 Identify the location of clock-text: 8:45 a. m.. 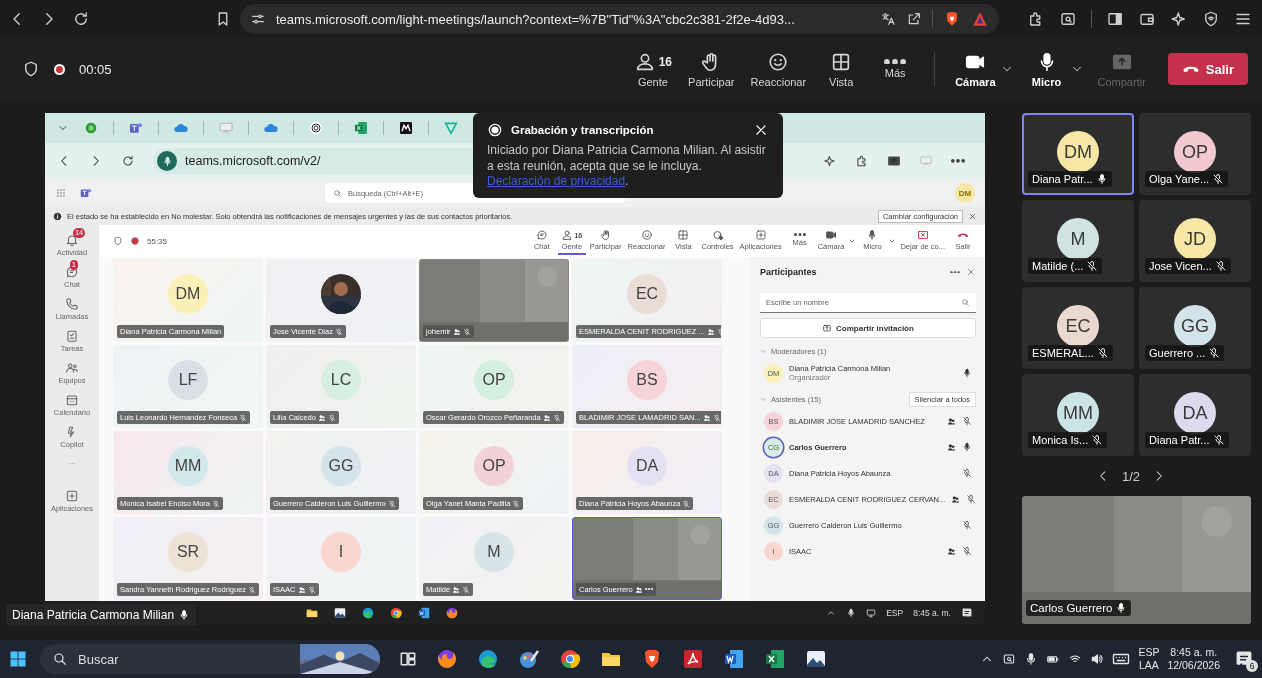
(932, 613).